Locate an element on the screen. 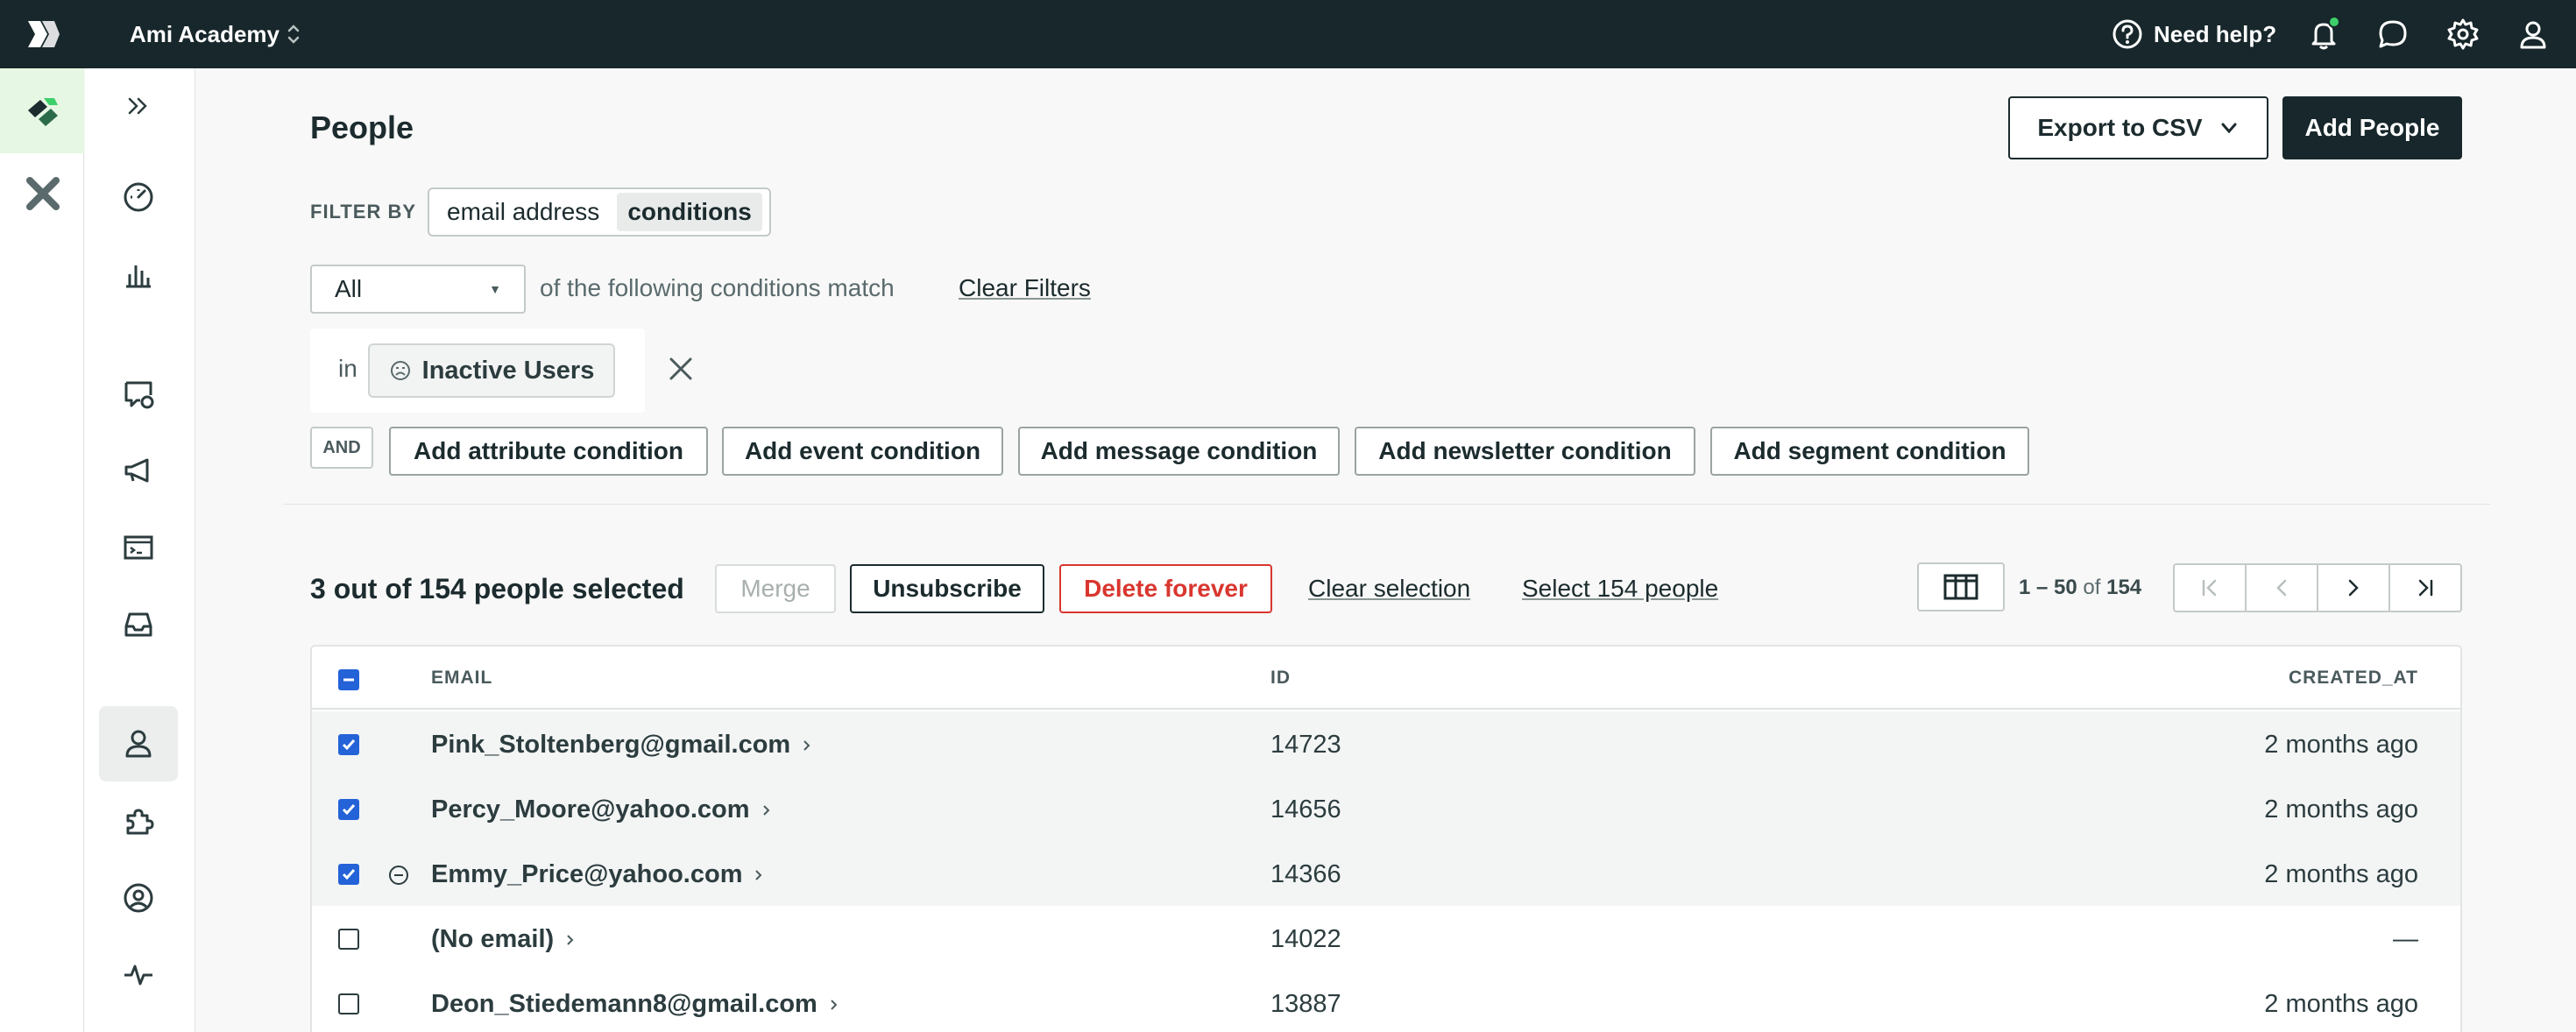  chat-icon is located at coordinates (2393, 34).